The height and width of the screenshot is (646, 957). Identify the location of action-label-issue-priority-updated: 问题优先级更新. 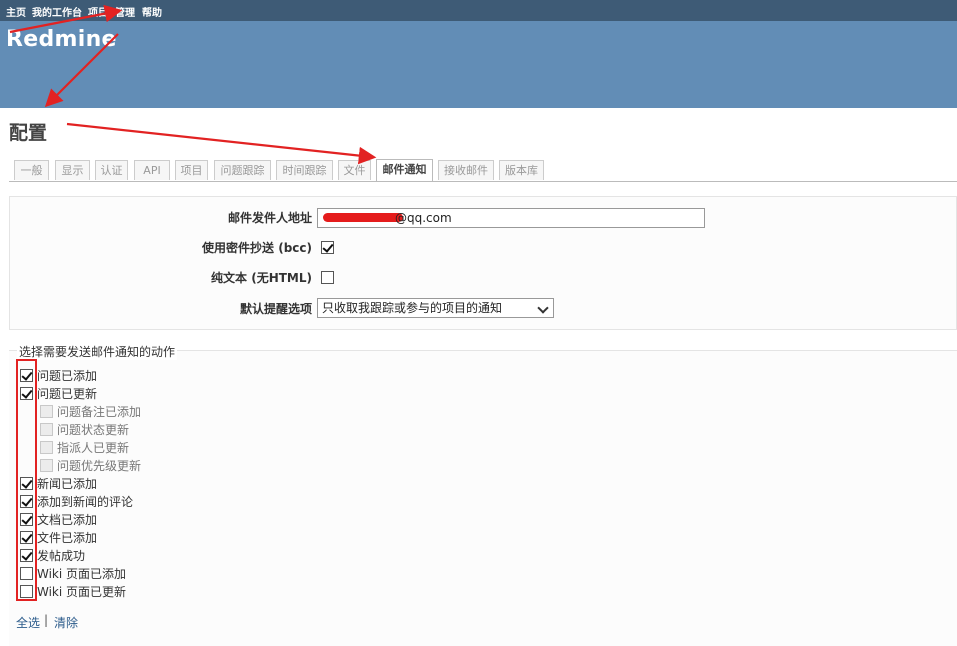
(99, 466).